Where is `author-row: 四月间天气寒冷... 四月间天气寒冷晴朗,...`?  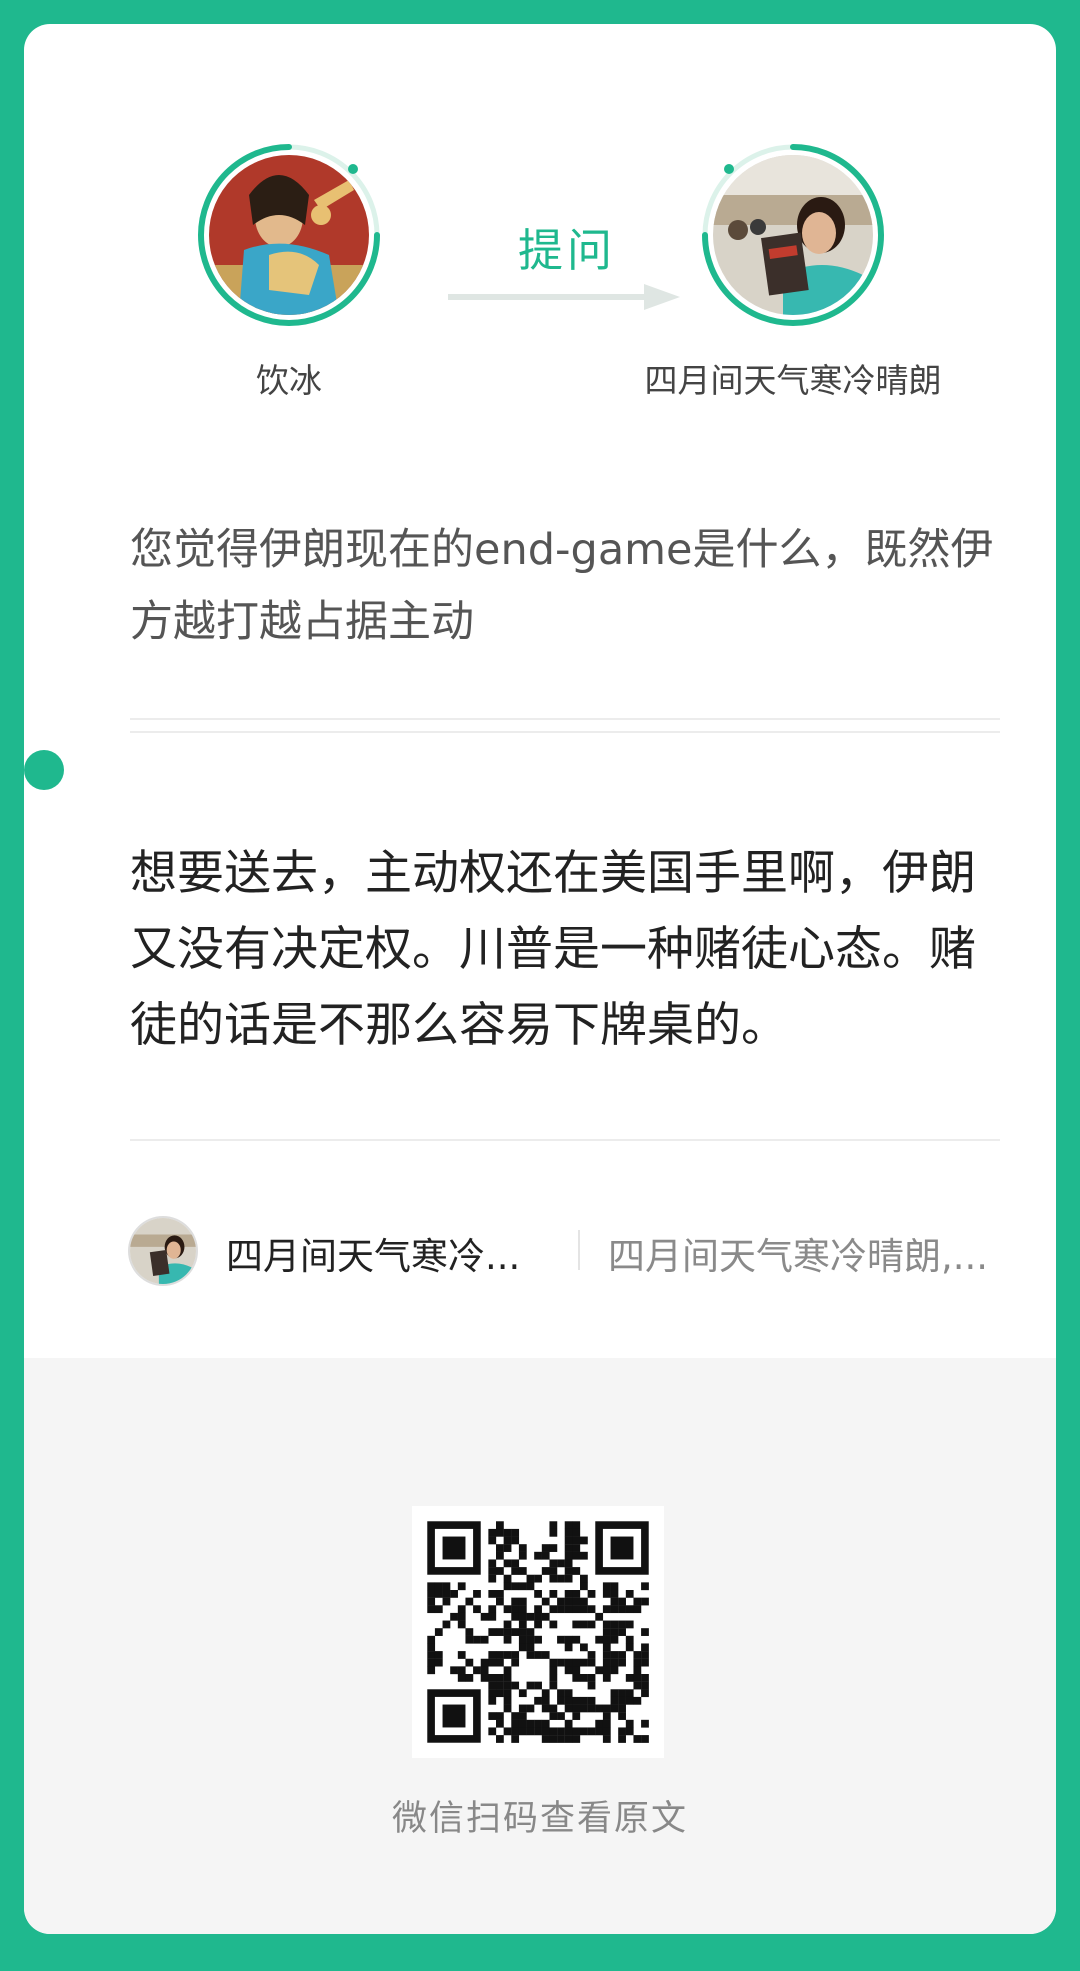 author-row: 四月间天气寒冷... 四月间天气寒冷晴朗,... is located at coordinates (565, 1251).